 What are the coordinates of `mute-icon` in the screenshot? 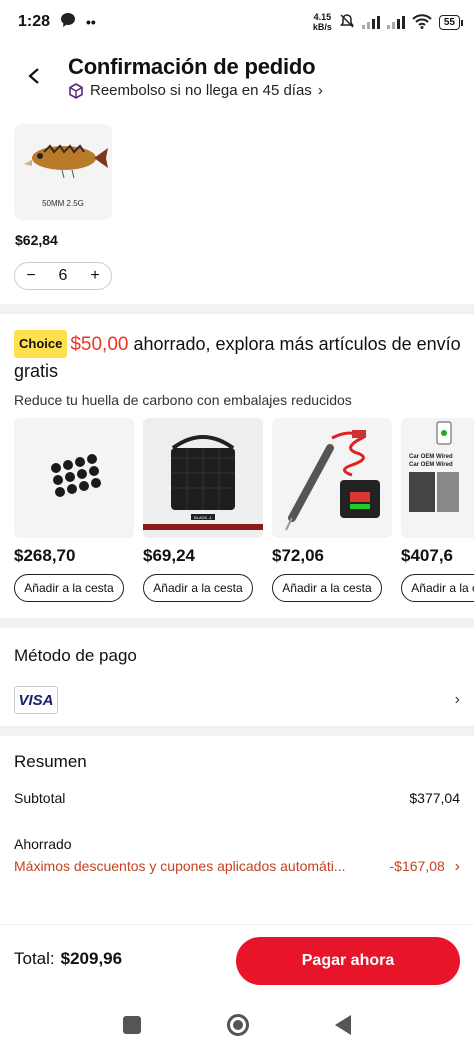 It's located at (347, 22).